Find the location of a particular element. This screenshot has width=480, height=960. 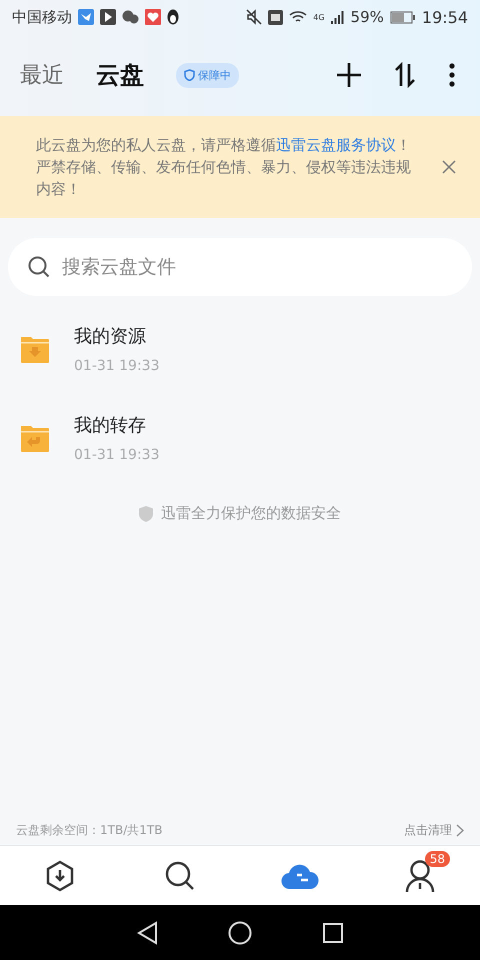

header-tab: 云盘 is located at coordinates (125, 75).